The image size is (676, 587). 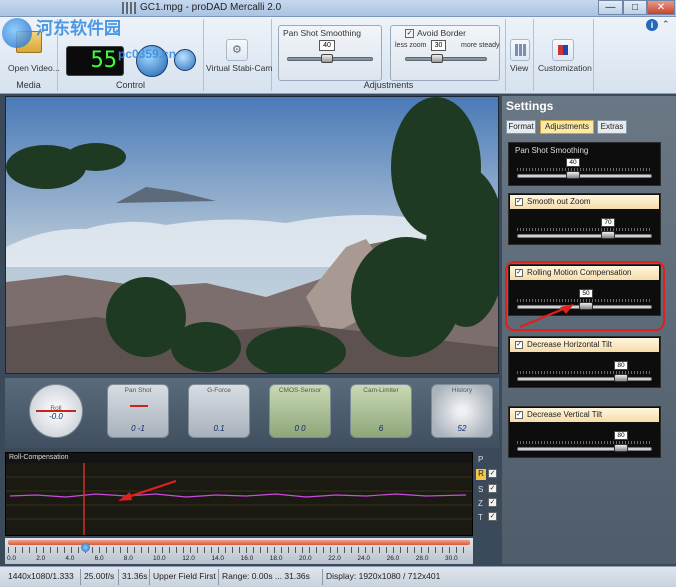 What do you see at coordinates (138, 390) in the screenshot?
I see `pan-shot-label: Pan Shot` at bounding box center [138, 390].